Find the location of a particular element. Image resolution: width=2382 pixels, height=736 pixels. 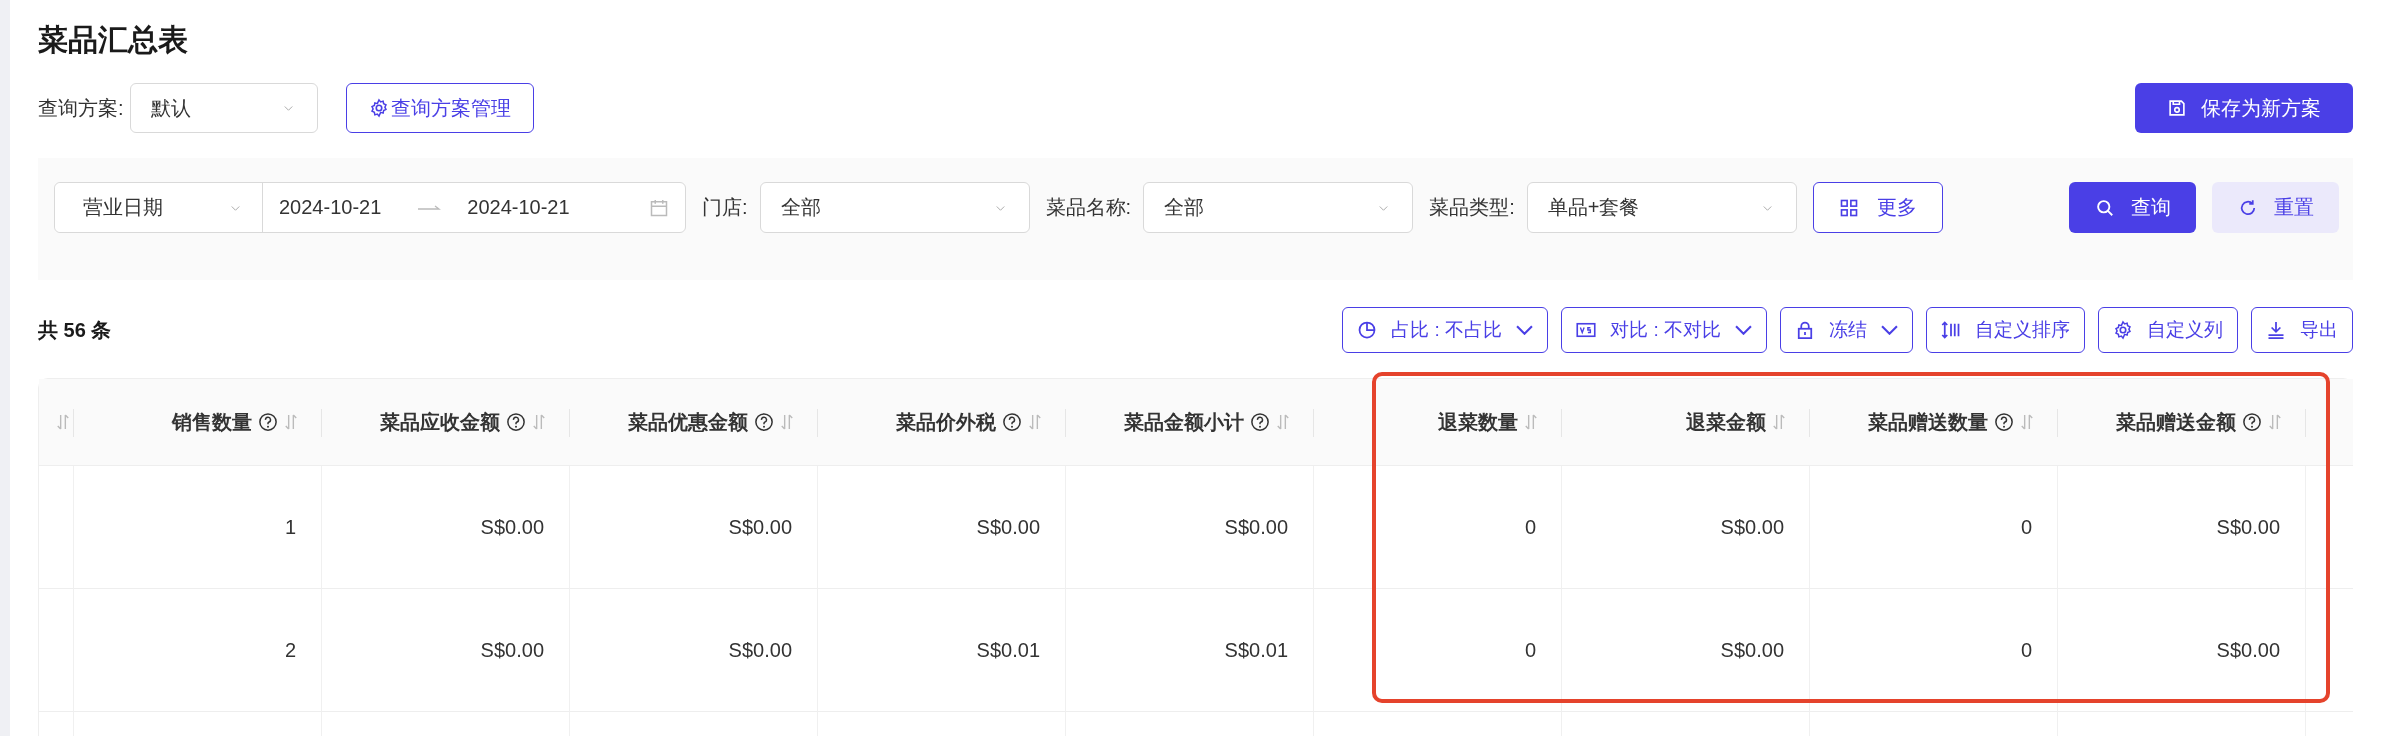

lock-icon is located at coordinates (1805, 330).